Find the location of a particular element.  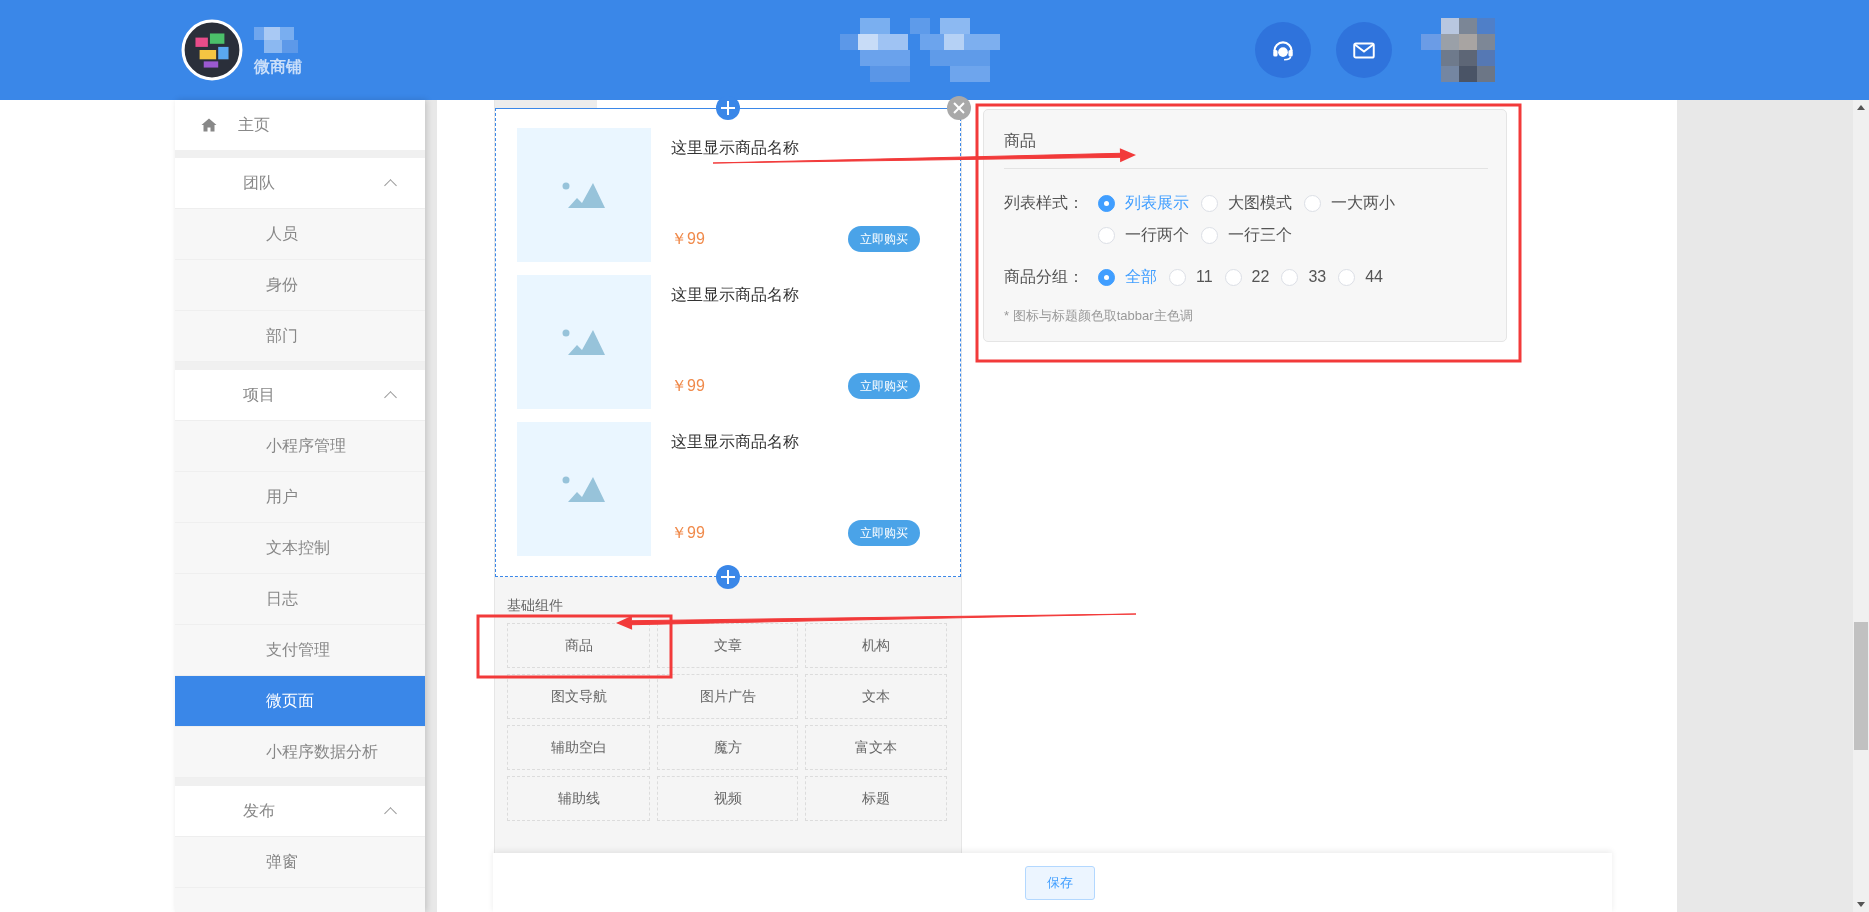

menu-item: 主页 is located at coordinates (300, 125).